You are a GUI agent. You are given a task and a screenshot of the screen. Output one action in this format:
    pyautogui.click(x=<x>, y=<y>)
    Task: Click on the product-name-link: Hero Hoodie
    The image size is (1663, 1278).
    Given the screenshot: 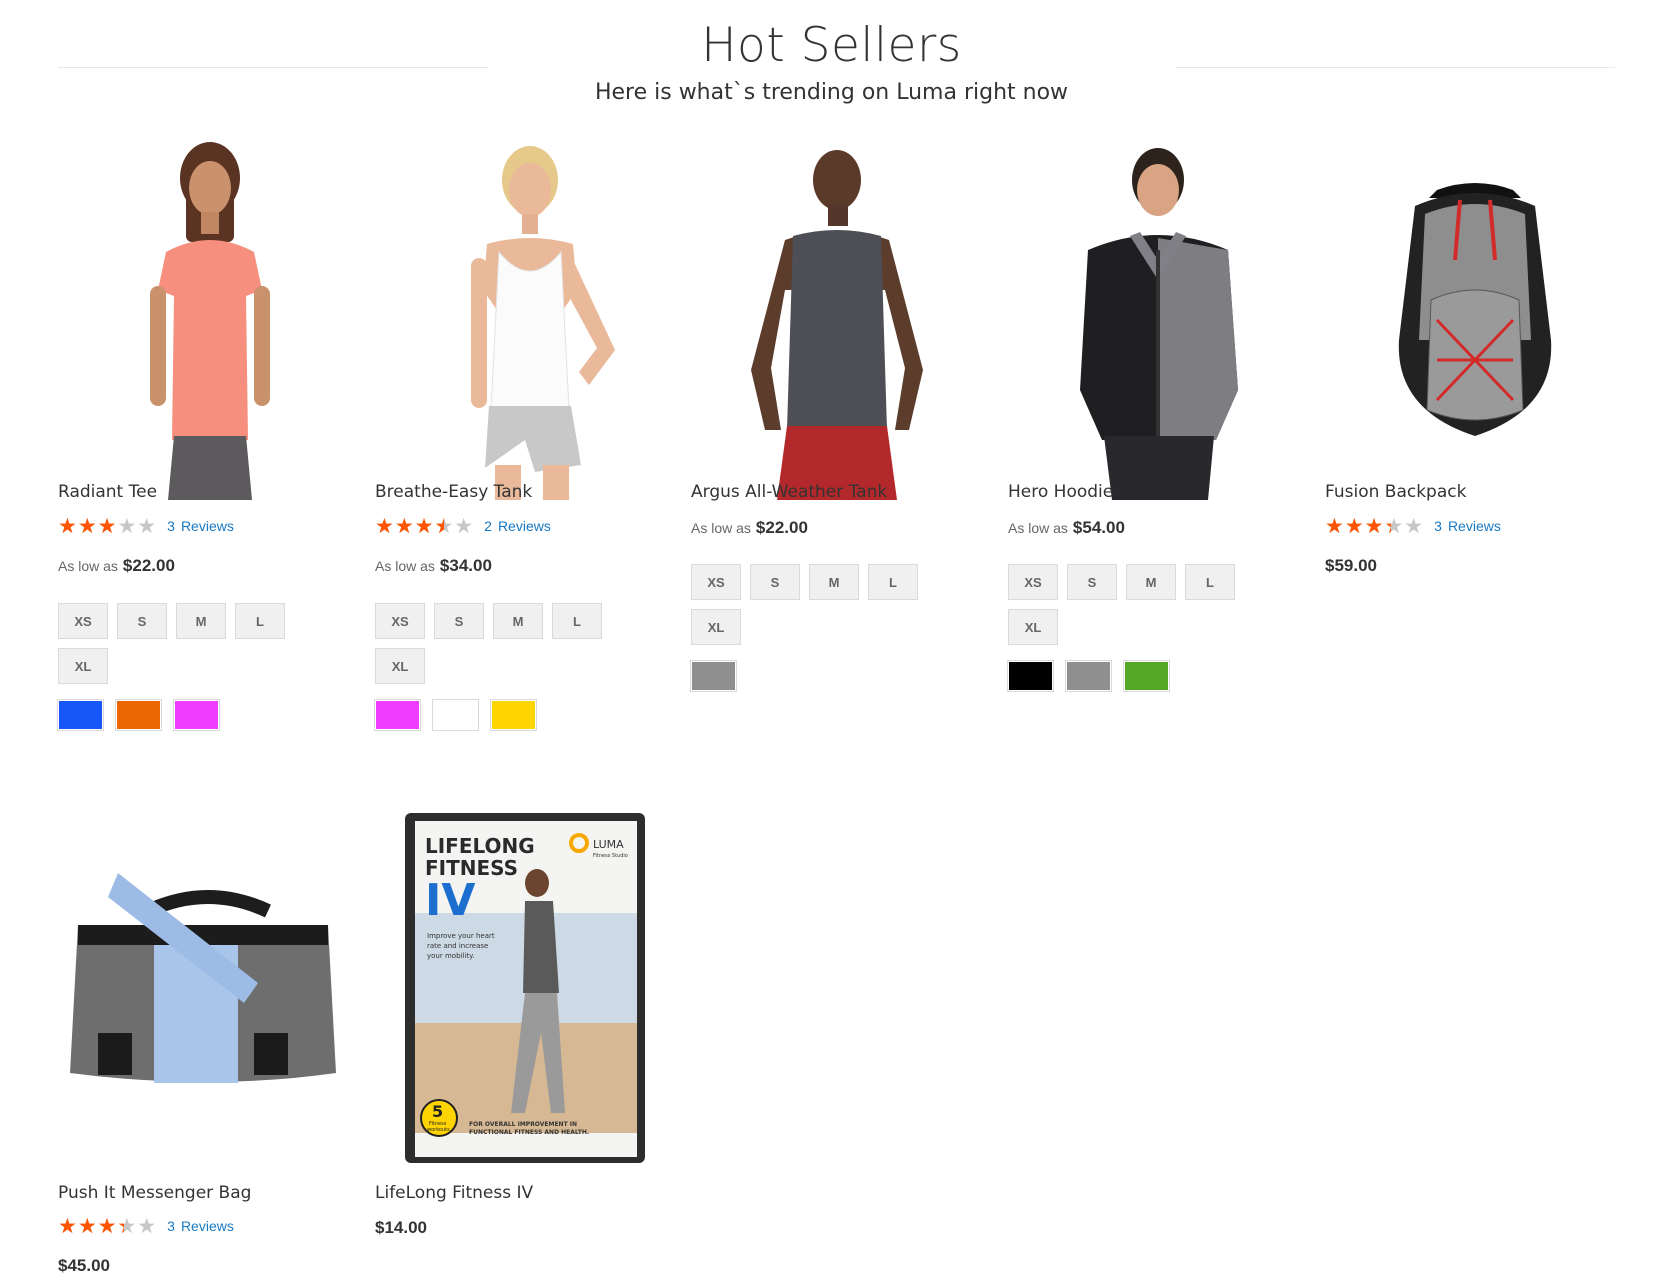 What is the action you would take?
    pyautogui.click(x=1060, y=492)
    